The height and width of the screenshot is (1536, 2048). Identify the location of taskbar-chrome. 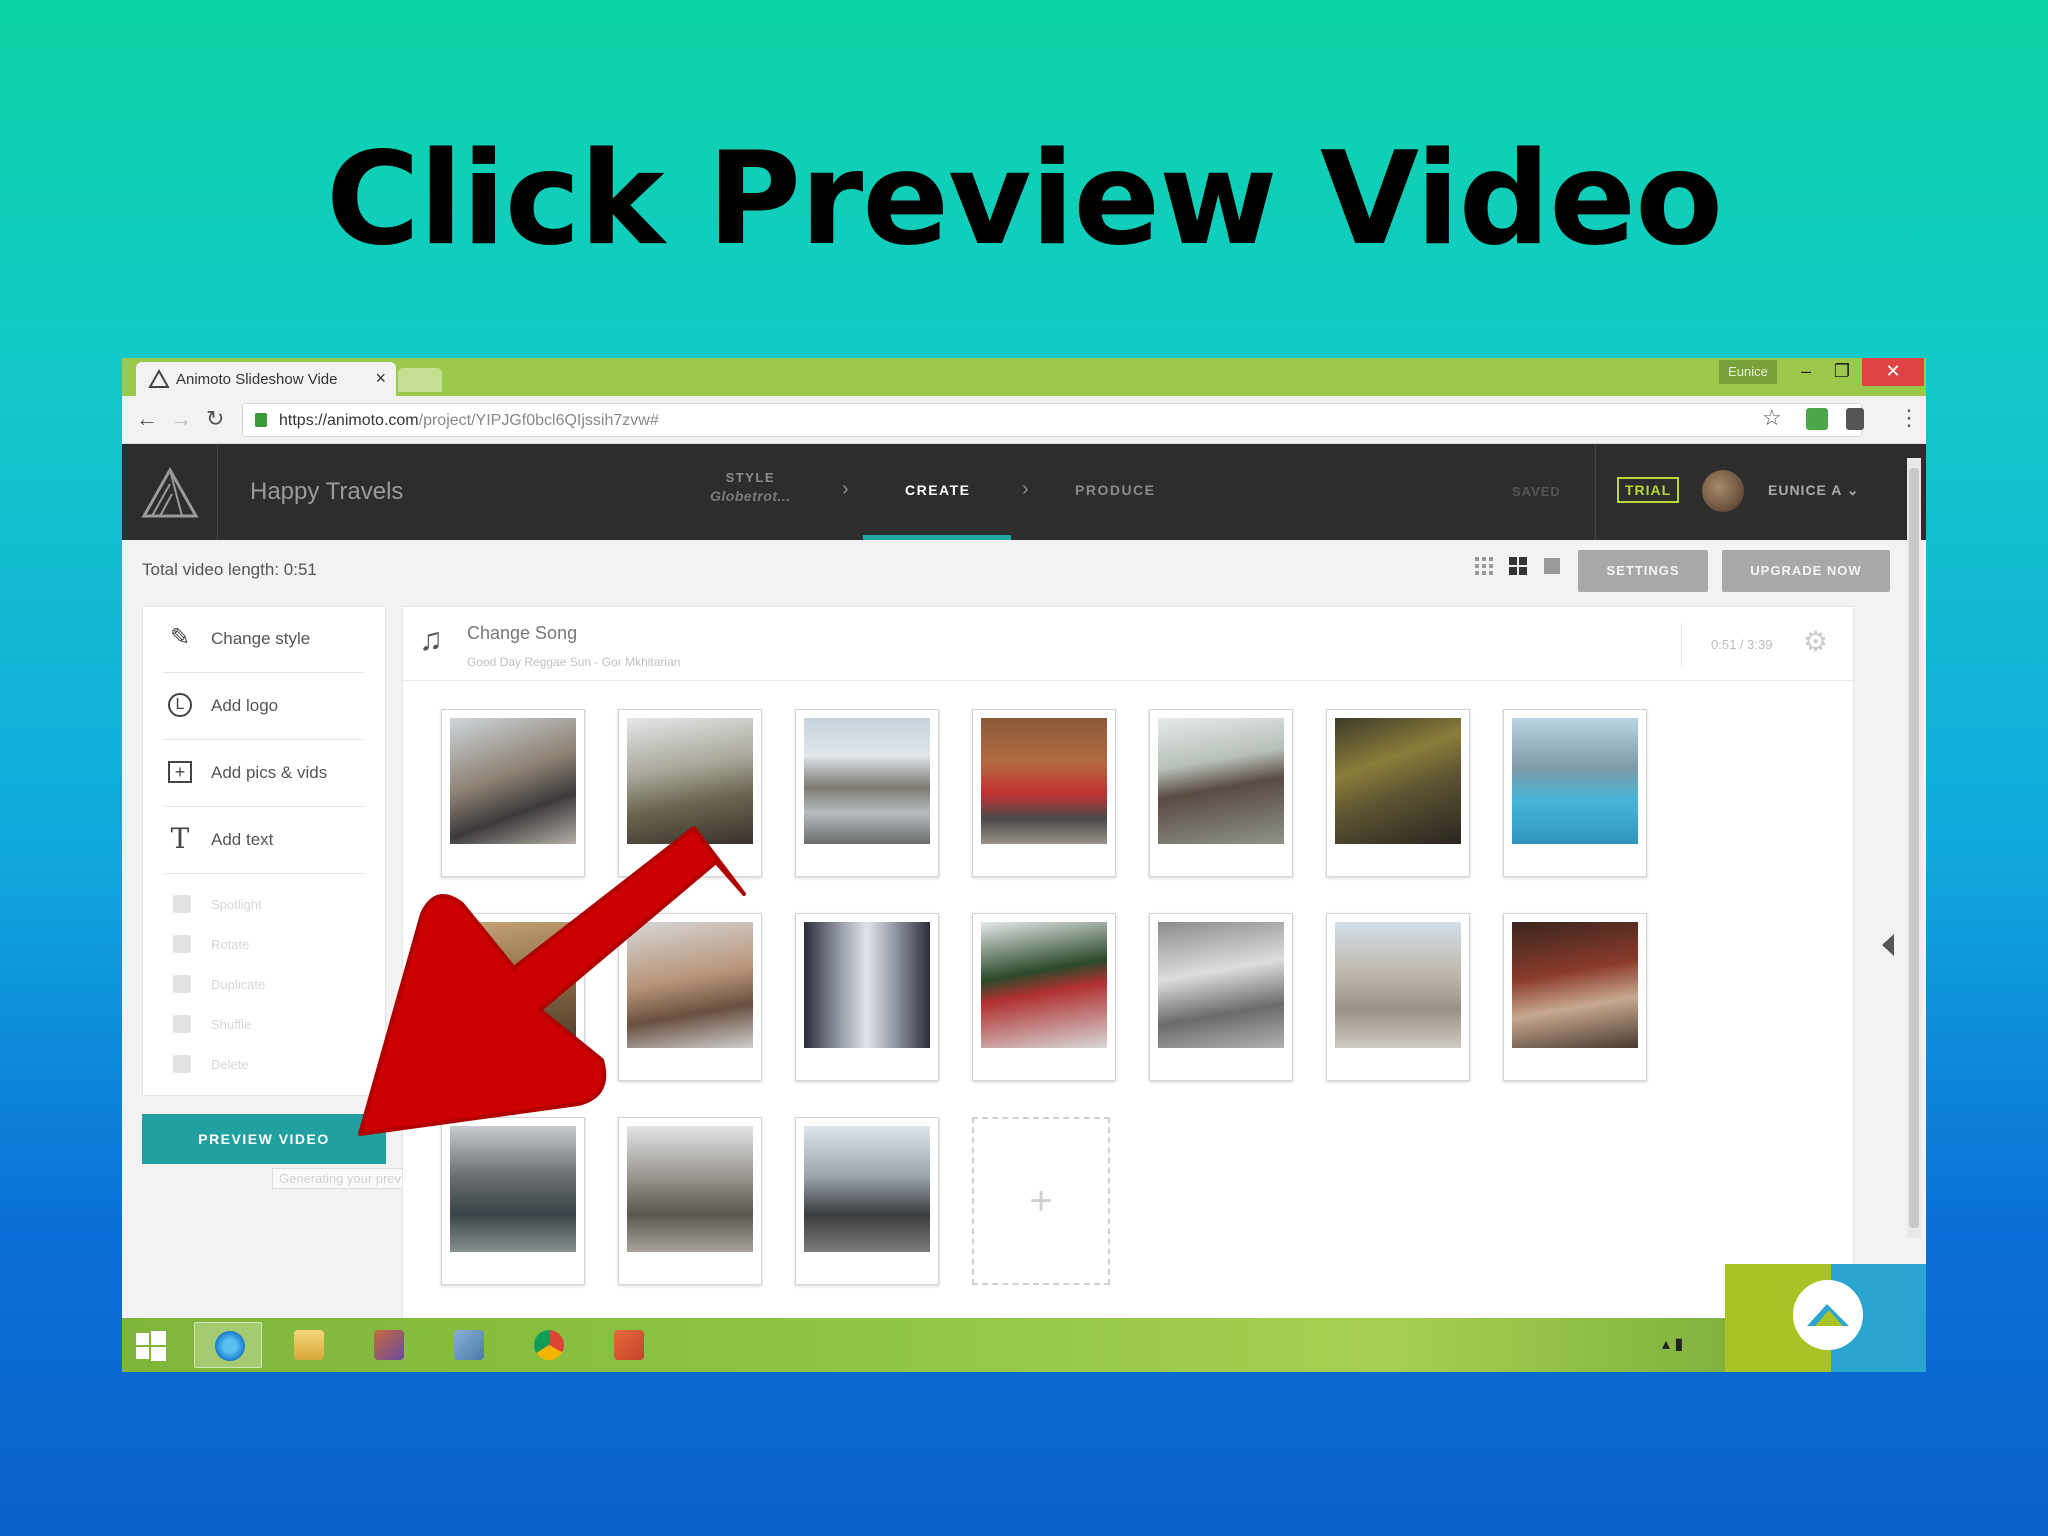
(548, 1345).